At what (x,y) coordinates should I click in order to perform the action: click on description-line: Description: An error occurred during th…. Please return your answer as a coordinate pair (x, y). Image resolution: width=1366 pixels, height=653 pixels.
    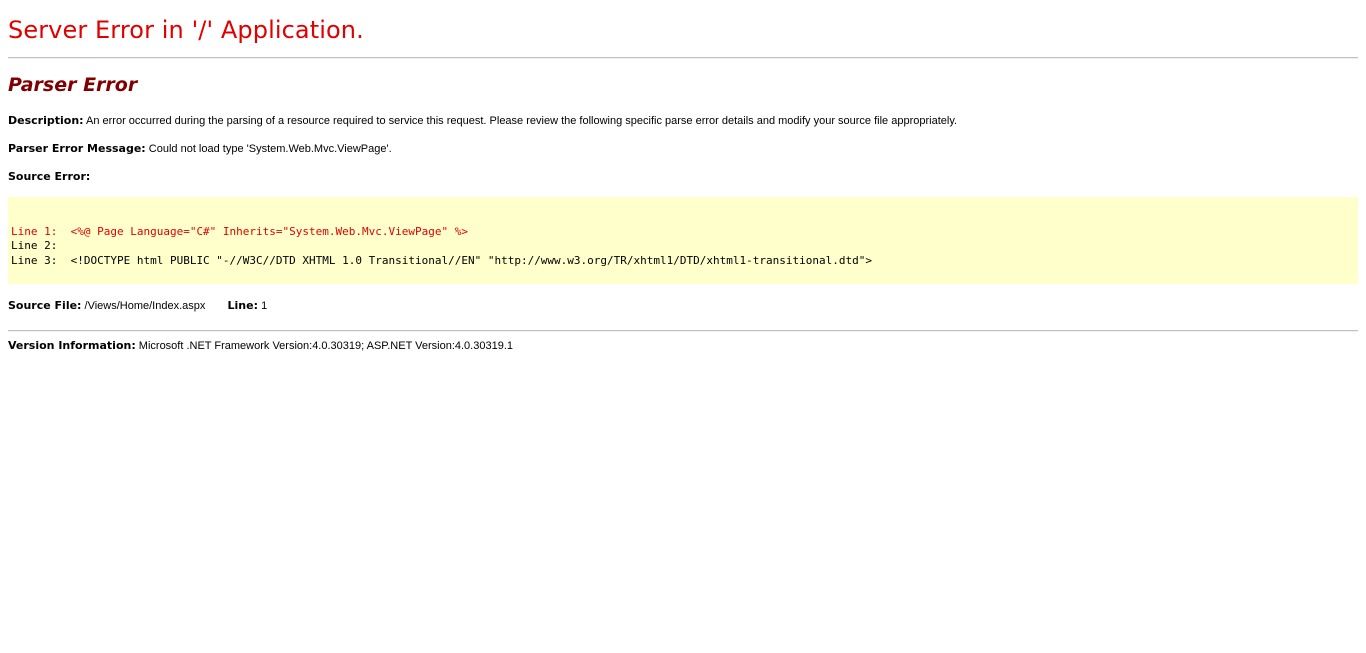
    Looking at the image, I should click on (482, 120).